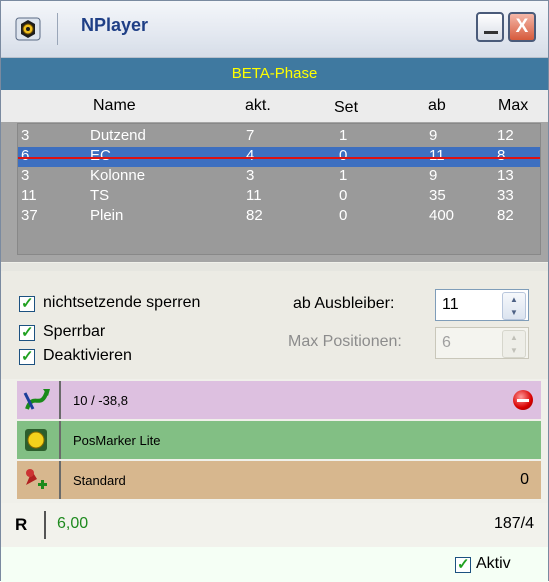  I want to click on r-value: 6,00, so click(73, 523).